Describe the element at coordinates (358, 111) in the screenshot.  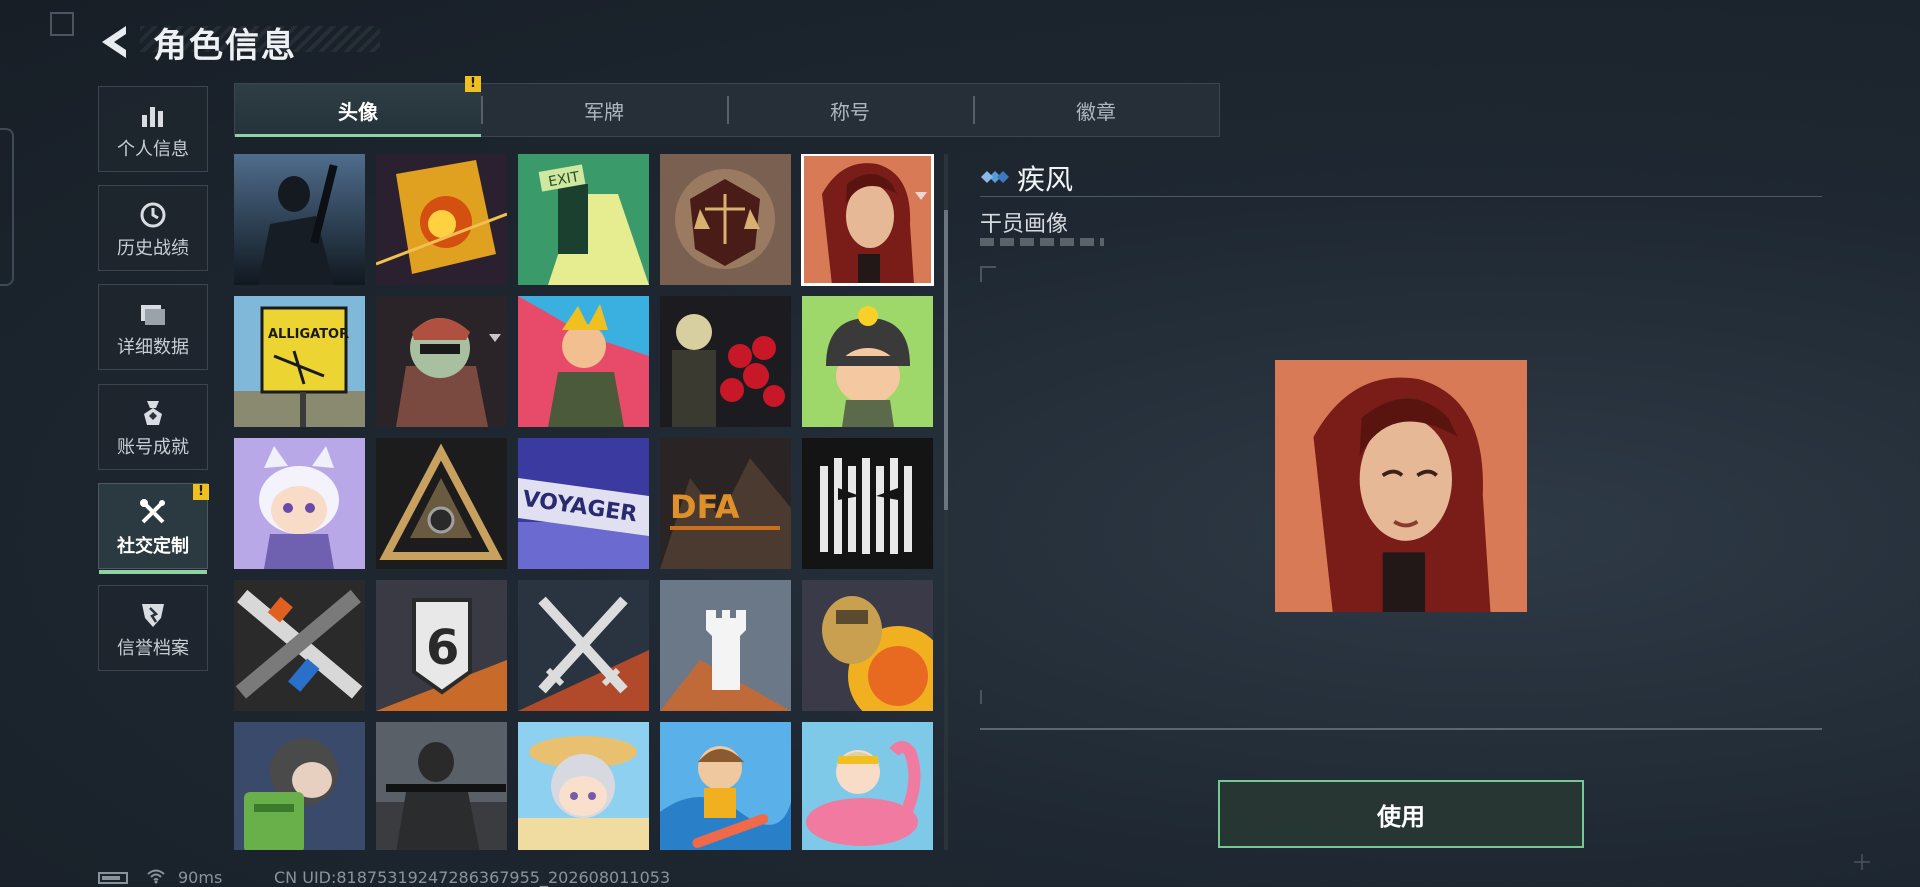
I see `tab-label: 头像` at that location.